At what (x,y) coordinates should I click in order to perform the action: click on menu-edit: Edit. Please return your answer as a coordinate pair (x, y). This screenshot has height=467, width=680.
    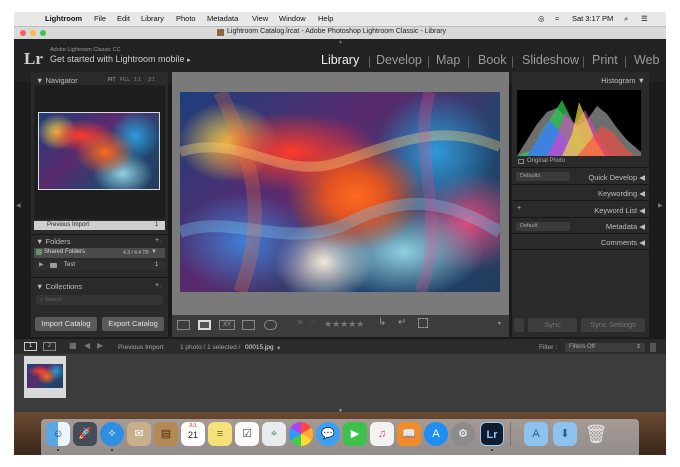
    Looking at the image, I should click on (123, 18).